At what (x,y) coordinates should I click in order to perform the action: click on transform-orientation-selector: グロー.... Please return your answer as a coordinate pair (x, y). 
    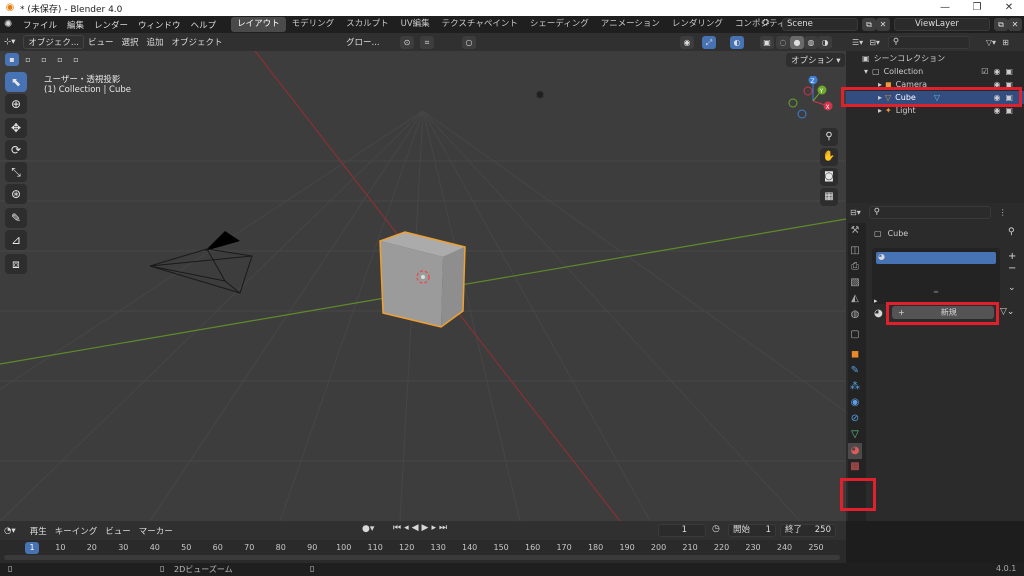
    Looking at the image, I should click on (363, 42).